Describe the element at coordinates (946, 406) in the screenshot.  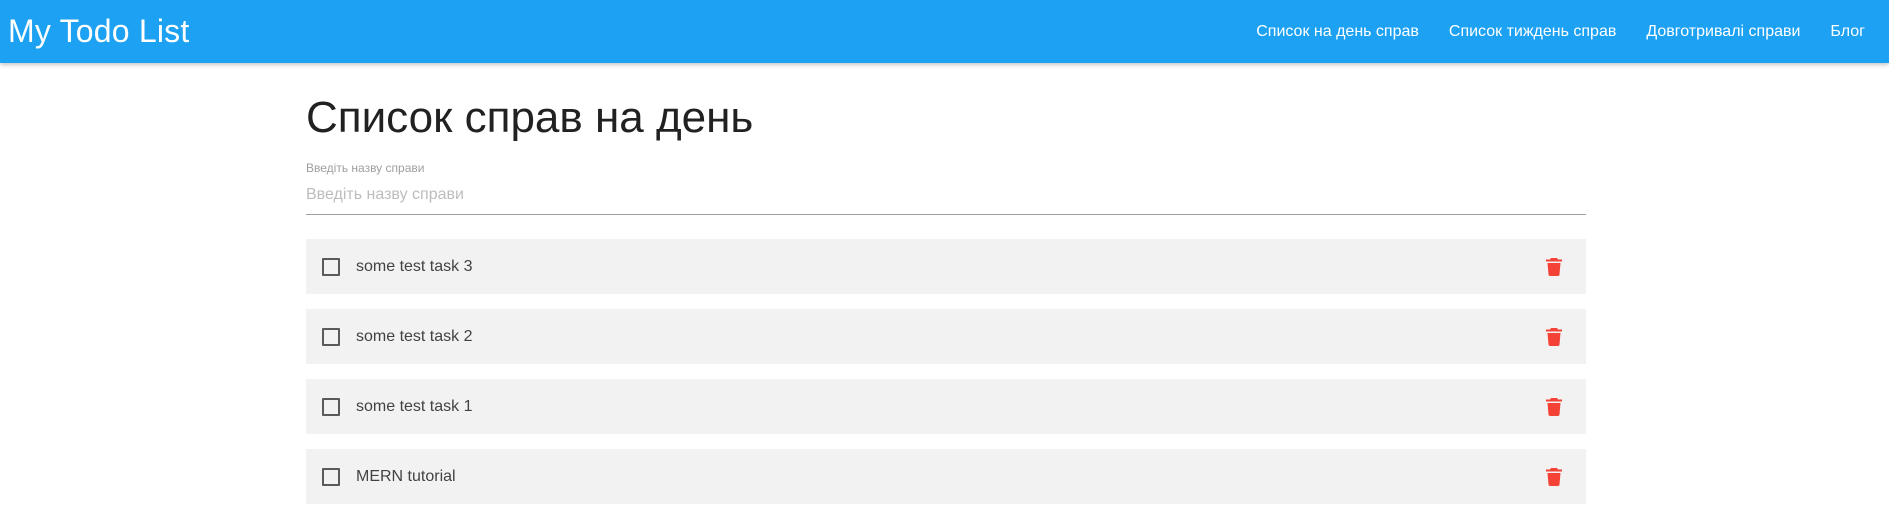
I see `task-item: some test task 1` at that location.